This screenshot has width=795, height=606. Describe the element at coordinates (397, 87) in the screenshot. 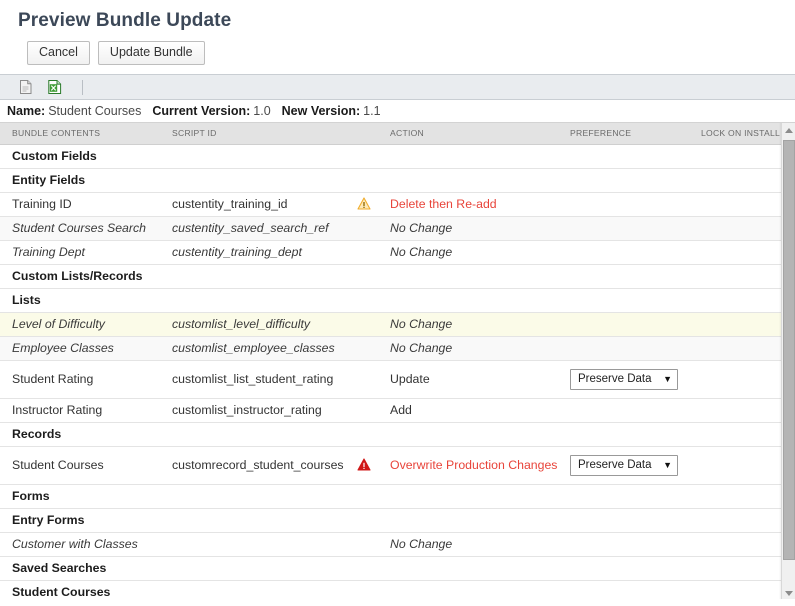

I see `icon-toolbar` at that location.